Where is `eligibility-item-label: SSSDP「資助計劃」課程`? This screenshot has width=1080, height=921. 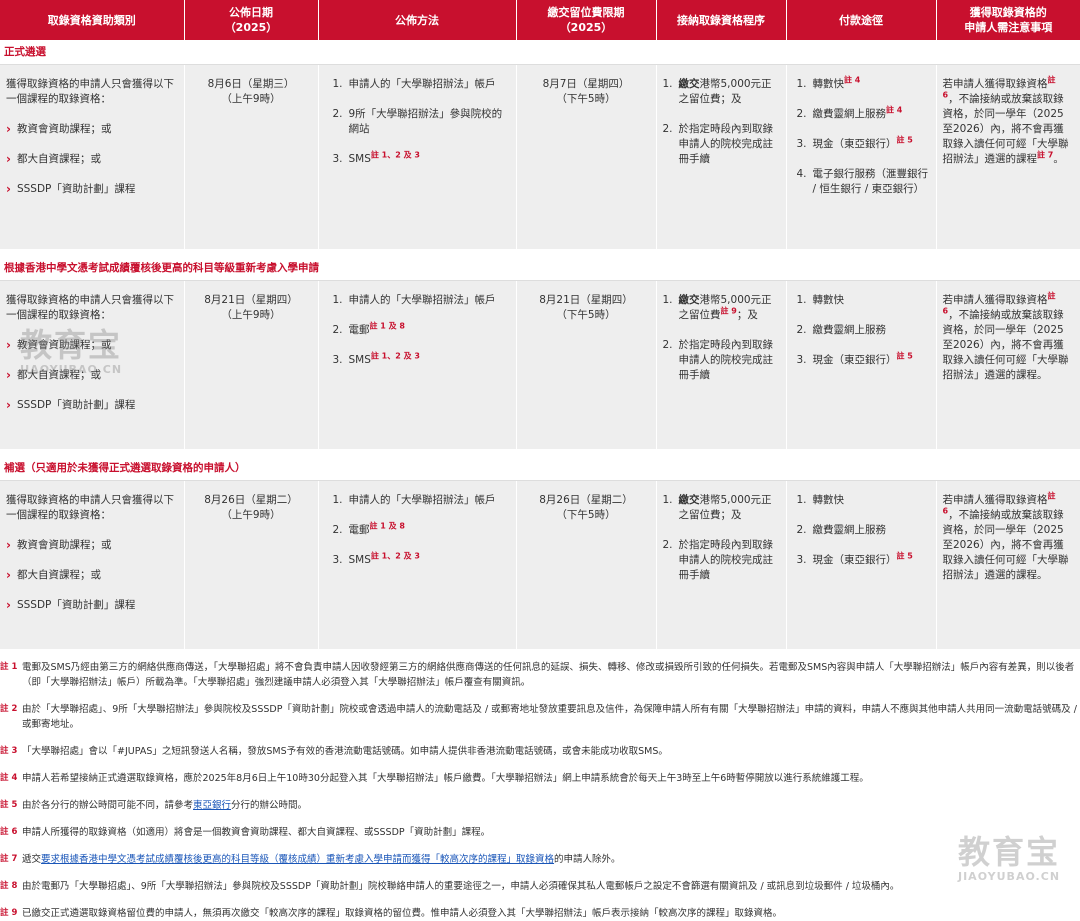
eligibility-item-label: SSSDP「資助計劃」課程 is located at coordinates (76, 605).